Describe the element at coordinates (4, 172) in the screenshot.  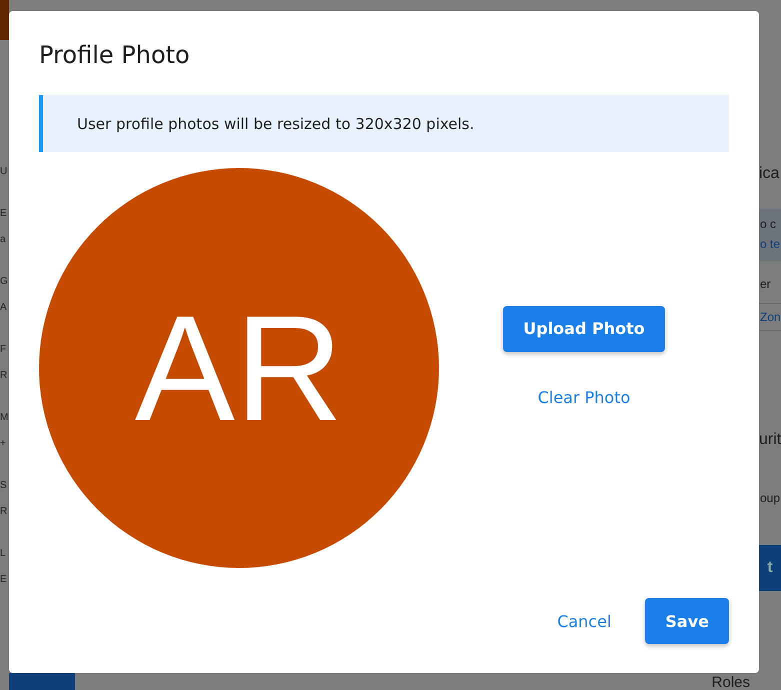
I see `background-text: U` at that location.